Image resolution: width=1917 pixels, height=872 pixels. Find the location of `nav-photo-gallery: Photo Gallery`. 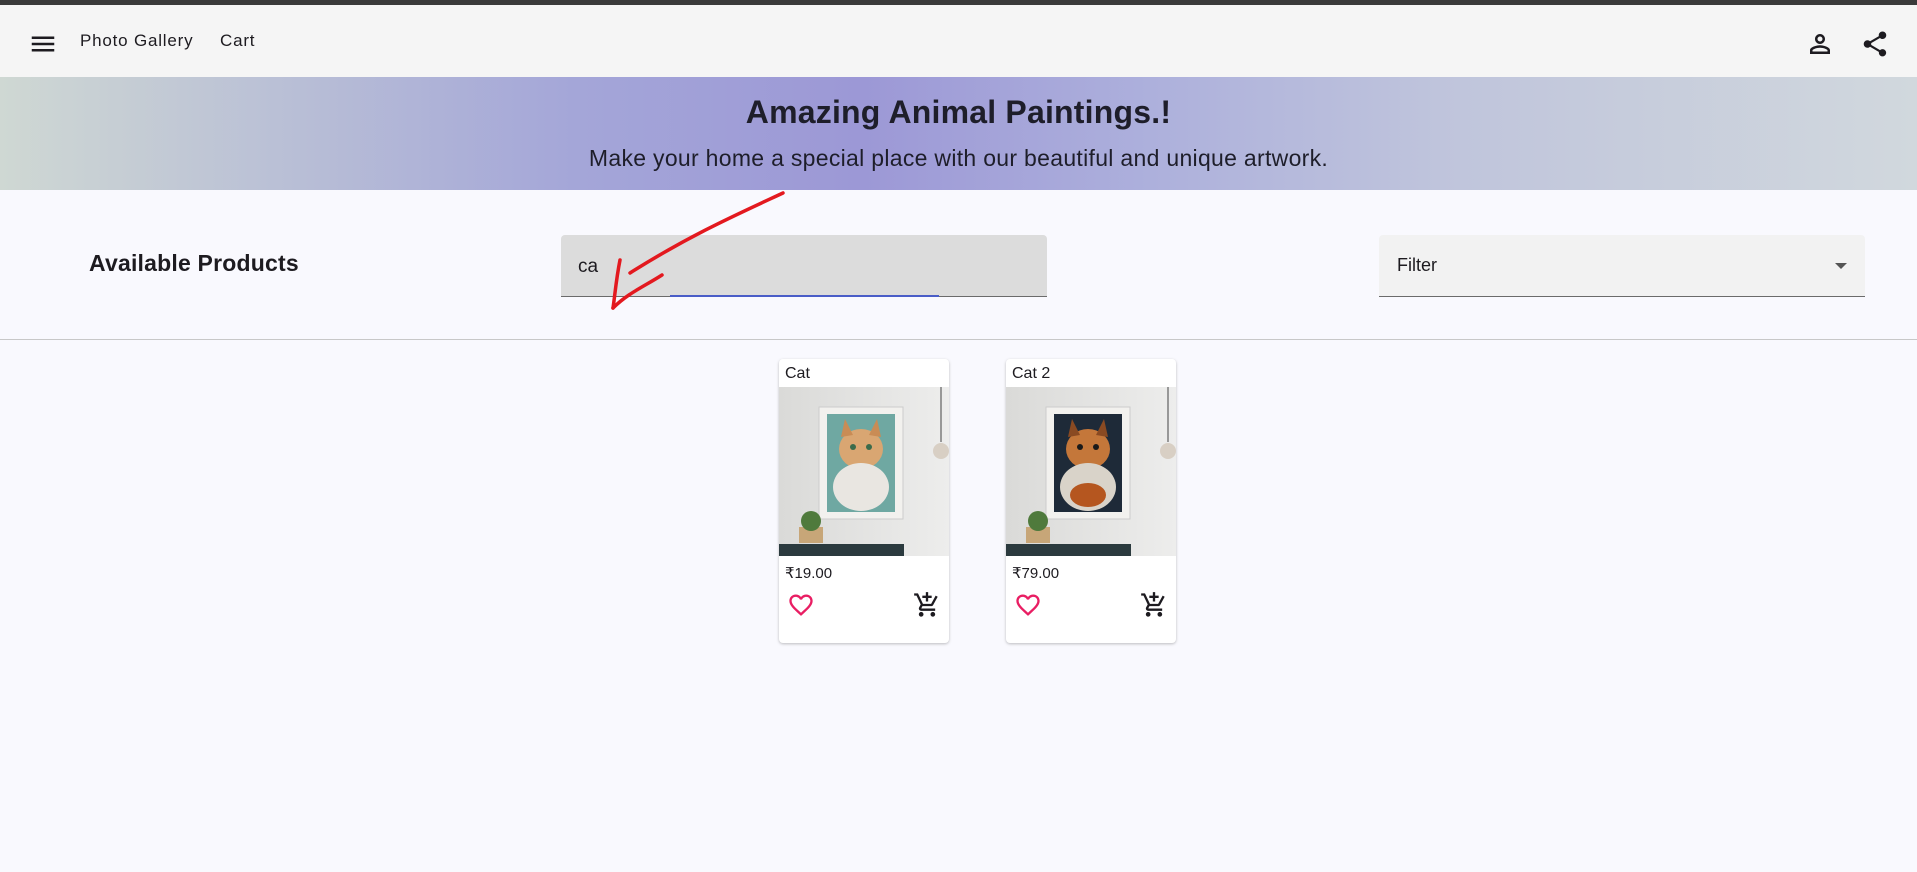

nav-photo-gallery: Photo Gallery is located at coordinates (136, 41).